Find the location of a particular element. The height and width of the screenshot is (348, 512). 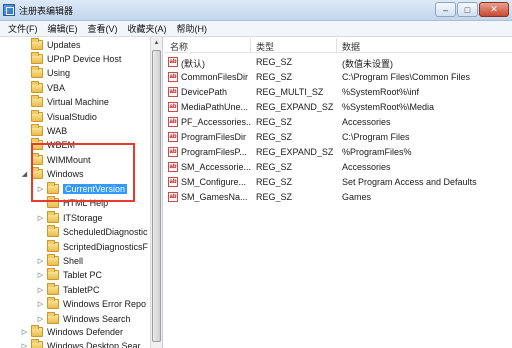

tree-node: WAB is located at coordinates (43, 131).